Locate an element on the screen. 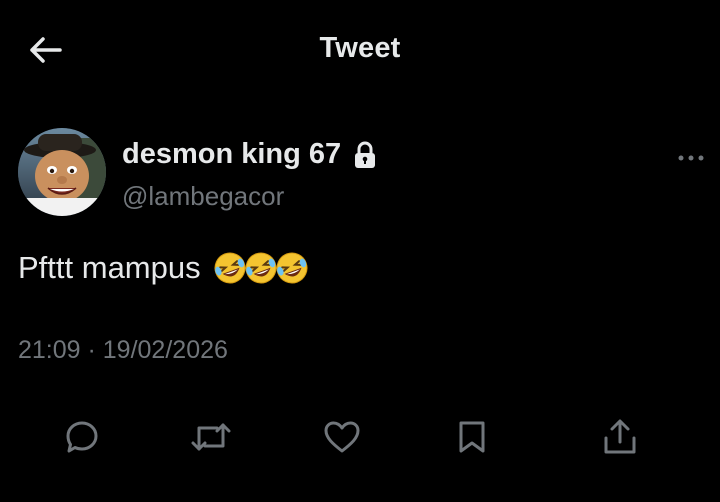 This screenshot has height=502, width=720. avatar is located at coordinates (62, 172).